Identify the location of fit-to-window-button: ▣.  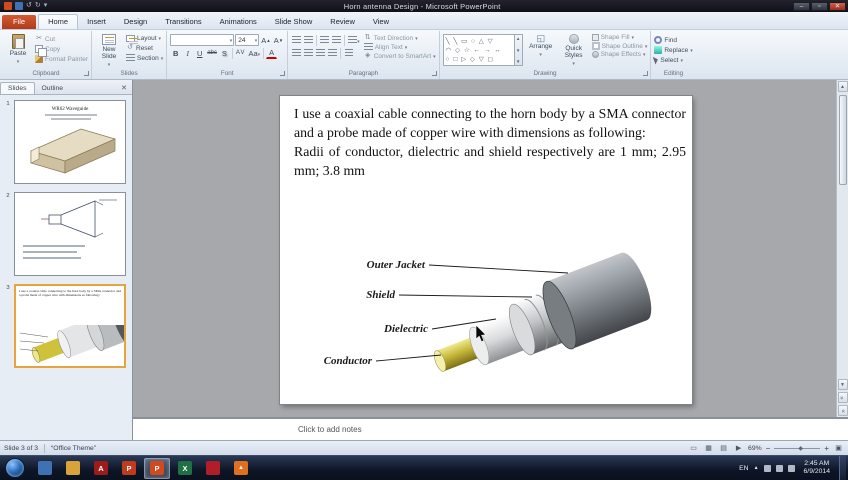
(838, 448).